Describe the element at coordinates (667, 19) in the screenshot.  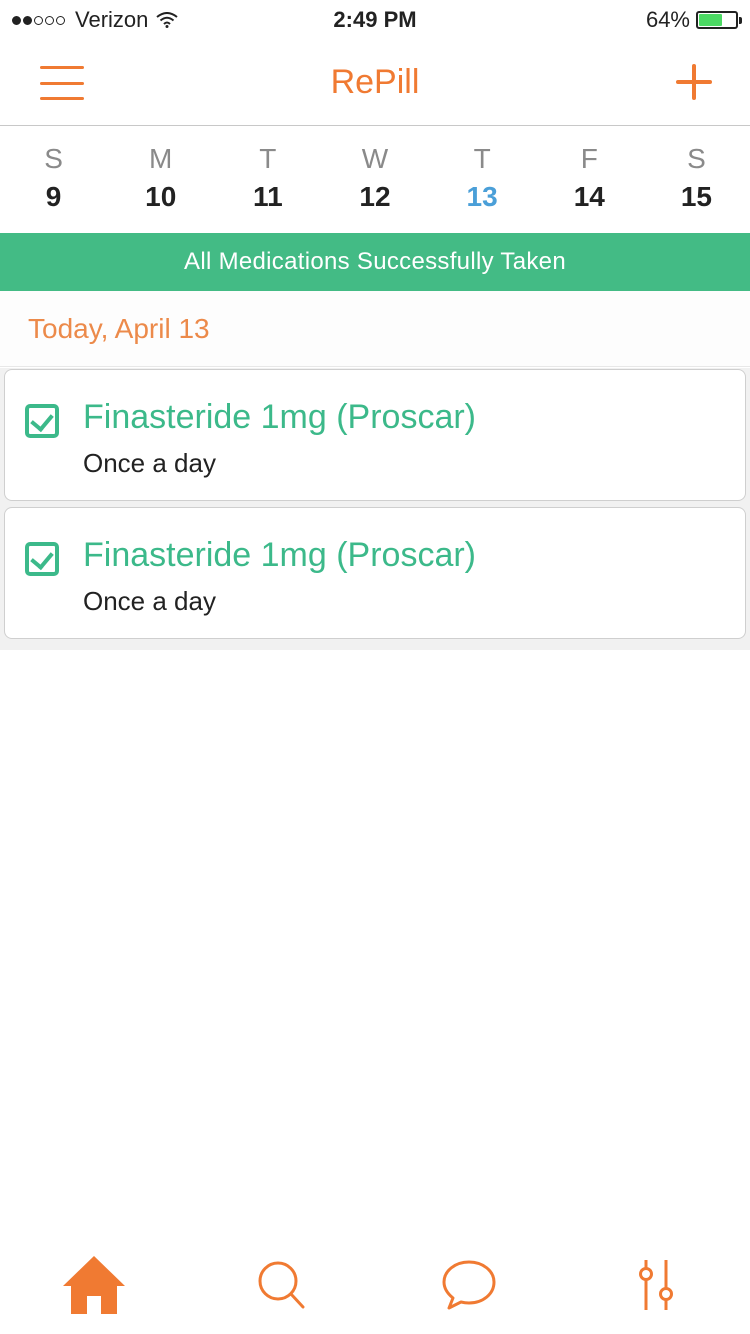
I see `battery-percent: 64%` at that location.